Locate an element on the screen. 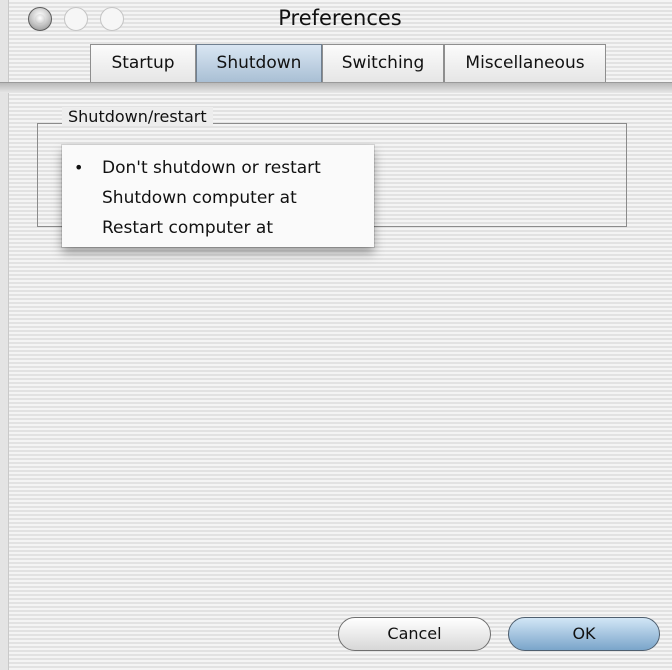 Image resolution: width=672 pixels, height=670 pixels. tab-bar: Startup Shutdown Switching Miscellaneous is located at coordinates (336, 50).